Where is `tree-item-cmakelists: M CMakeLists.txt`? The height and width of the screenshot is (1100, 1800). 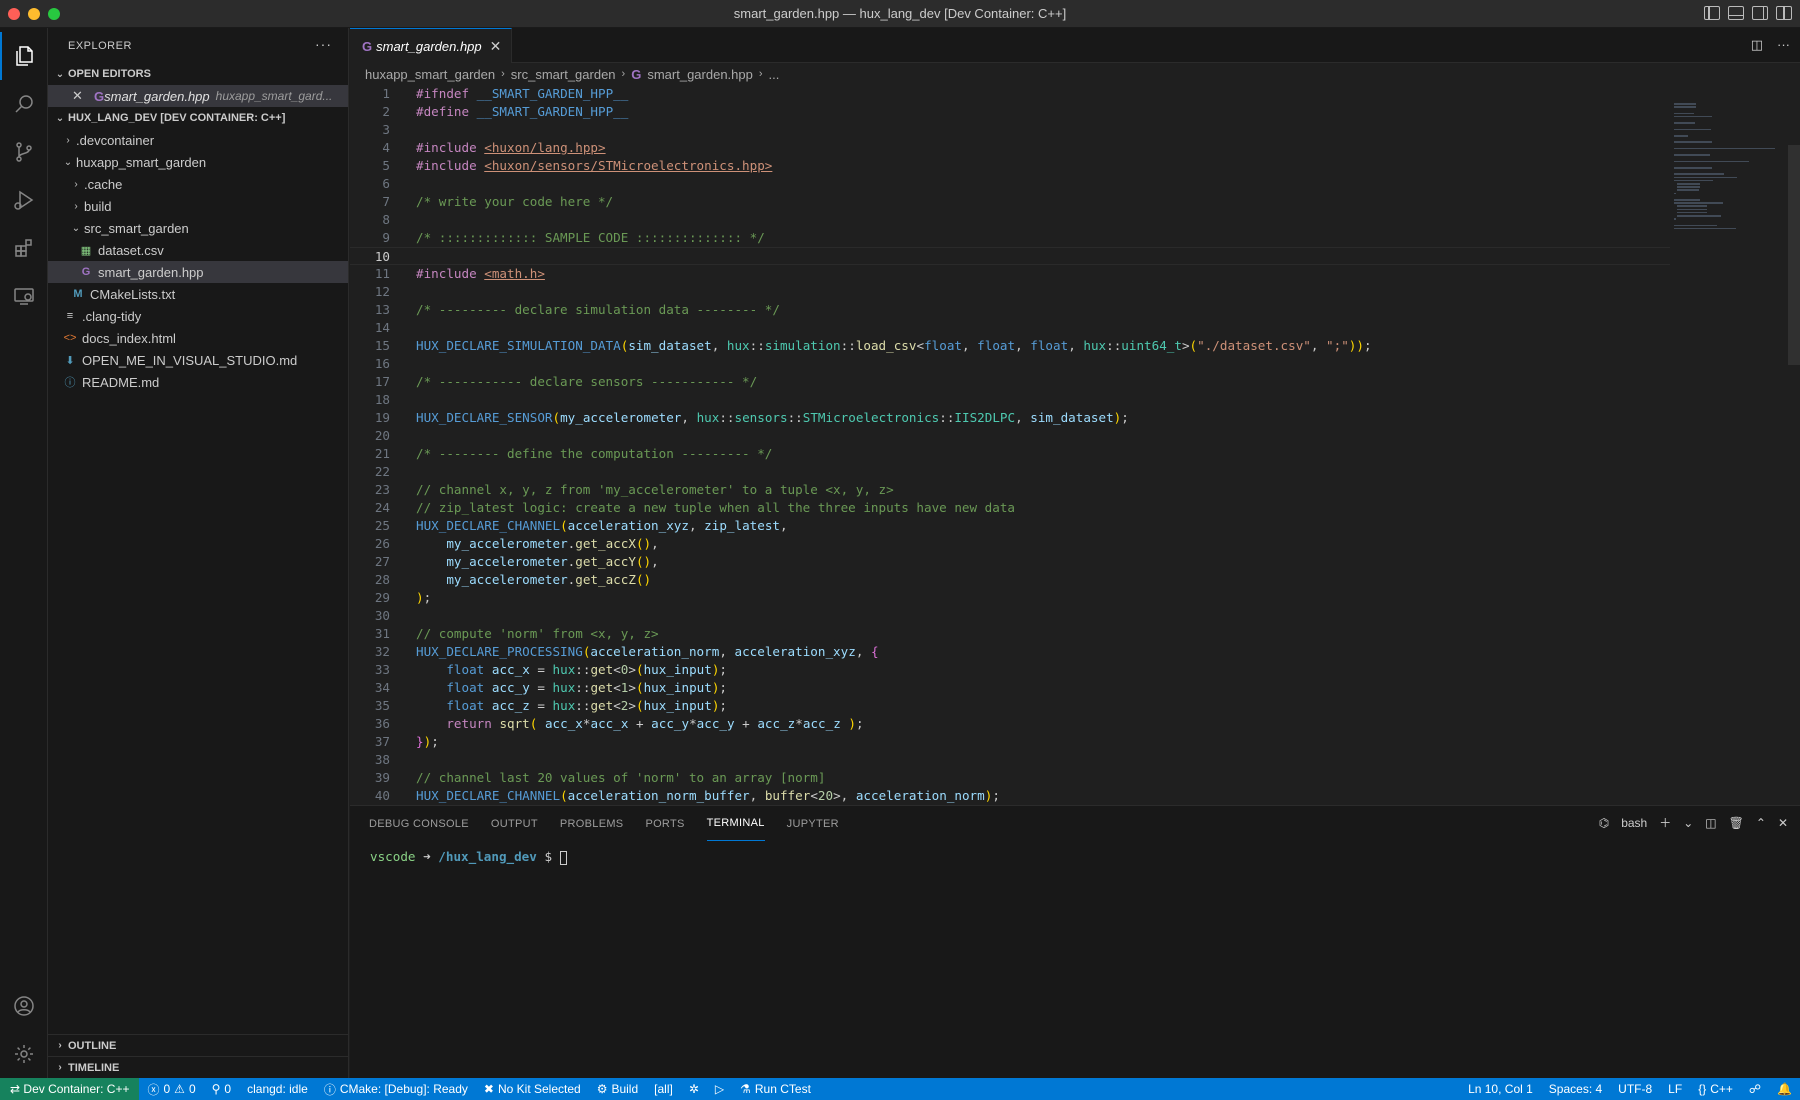 tree-item-cmakelists: M CMakeLists.txt is located at coordinates (198, 294).